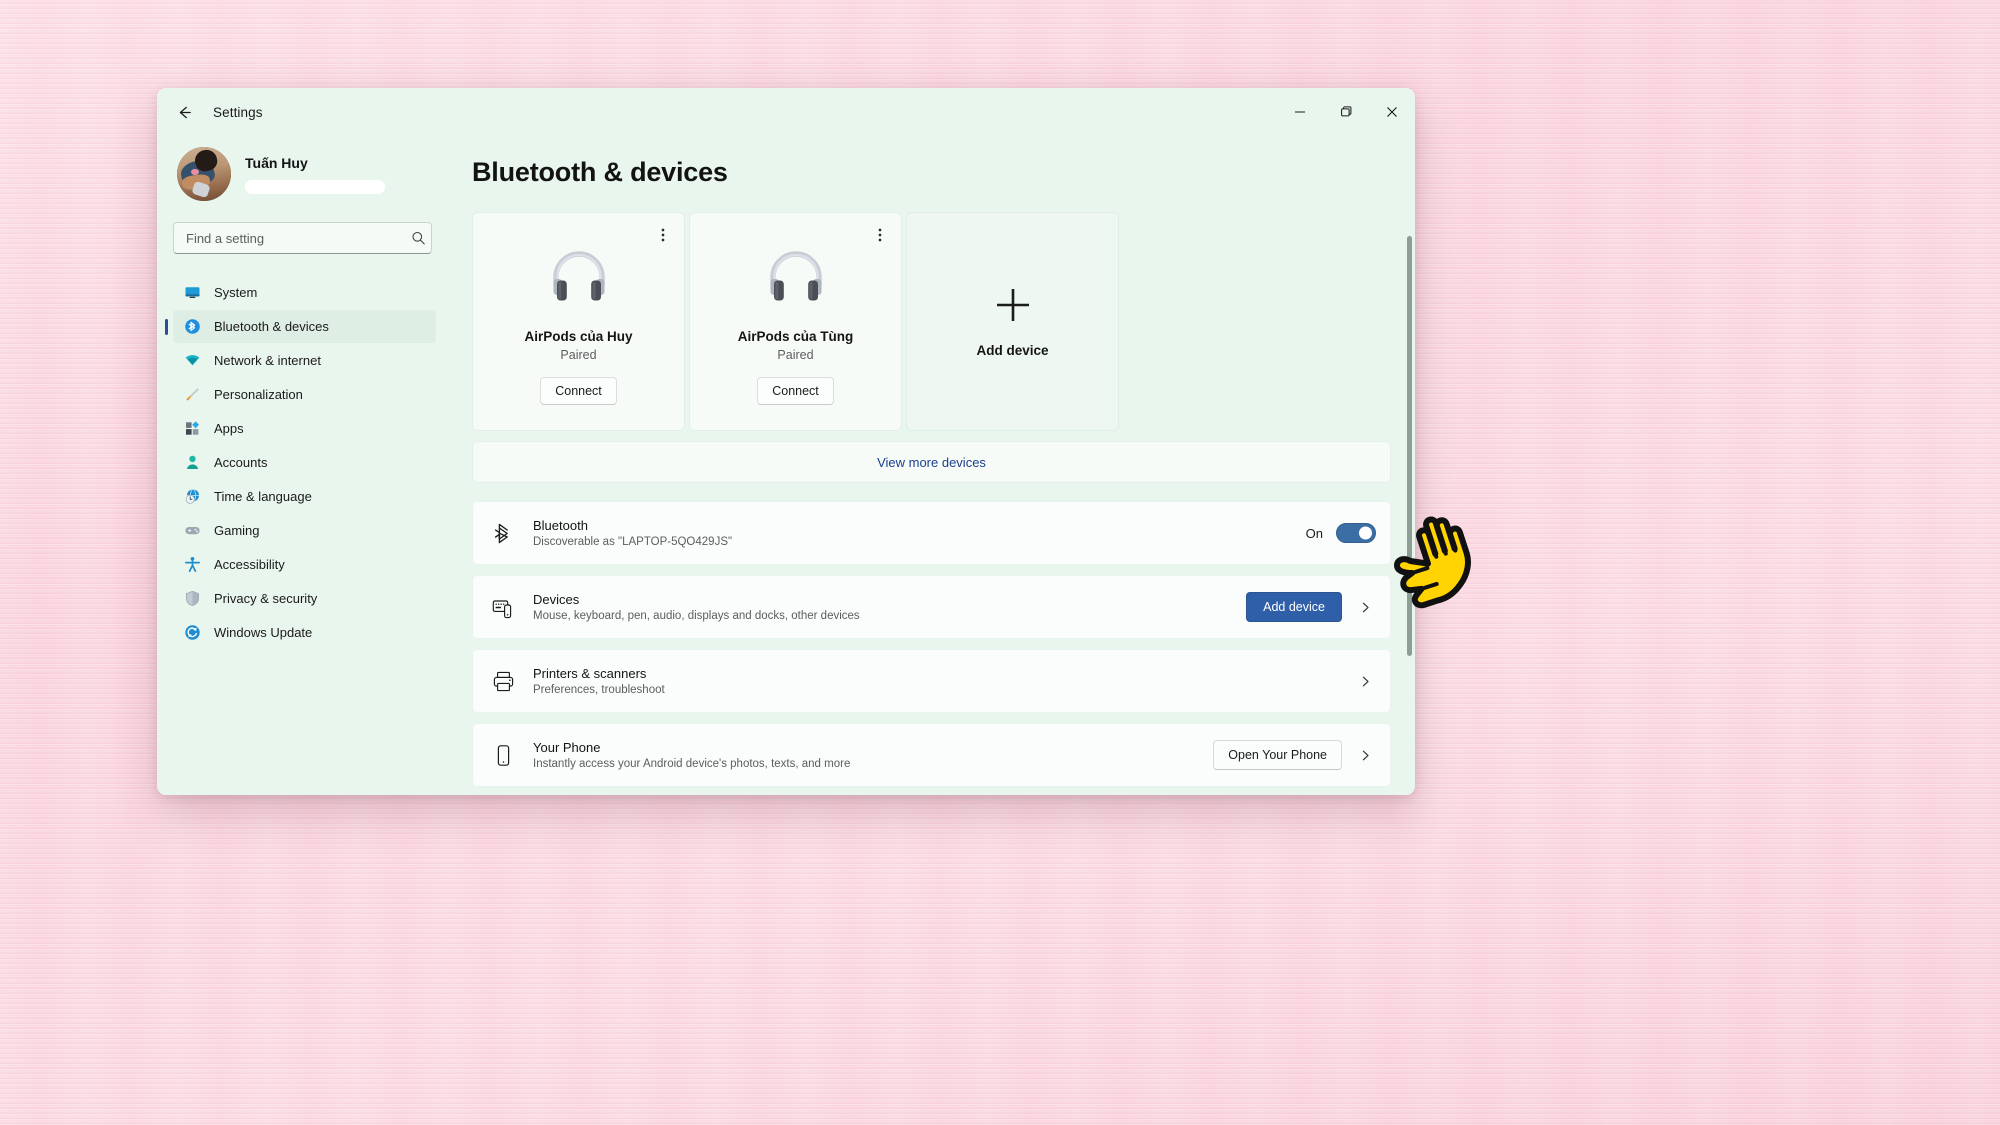 This screenshot has height=1125, width=2000. Describe the element at coordinates (184, 112) in the screenshot. I see `back-arrow-icon` at that location.